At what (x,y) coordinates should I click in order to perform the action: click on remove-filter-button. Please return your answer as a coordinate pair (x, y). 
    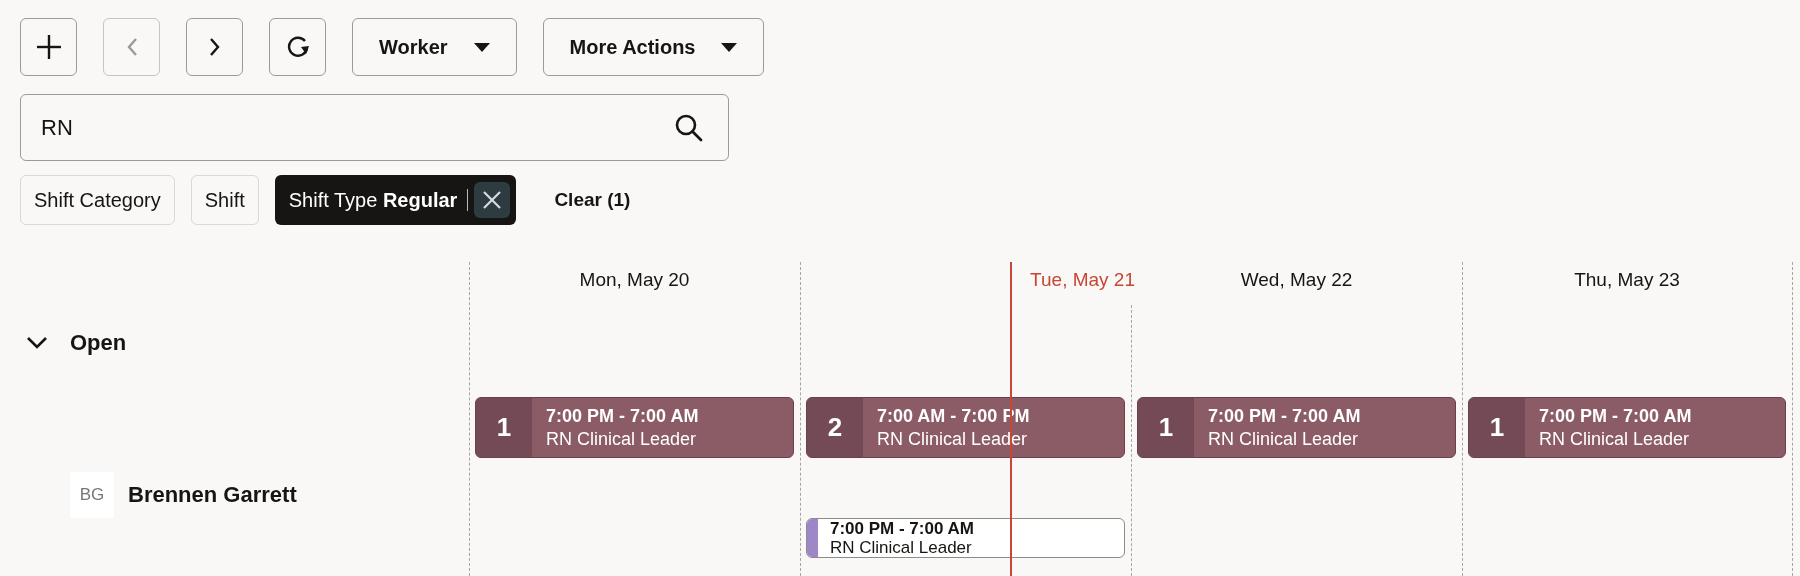
    Looking at the image, I should click on (492, 200).